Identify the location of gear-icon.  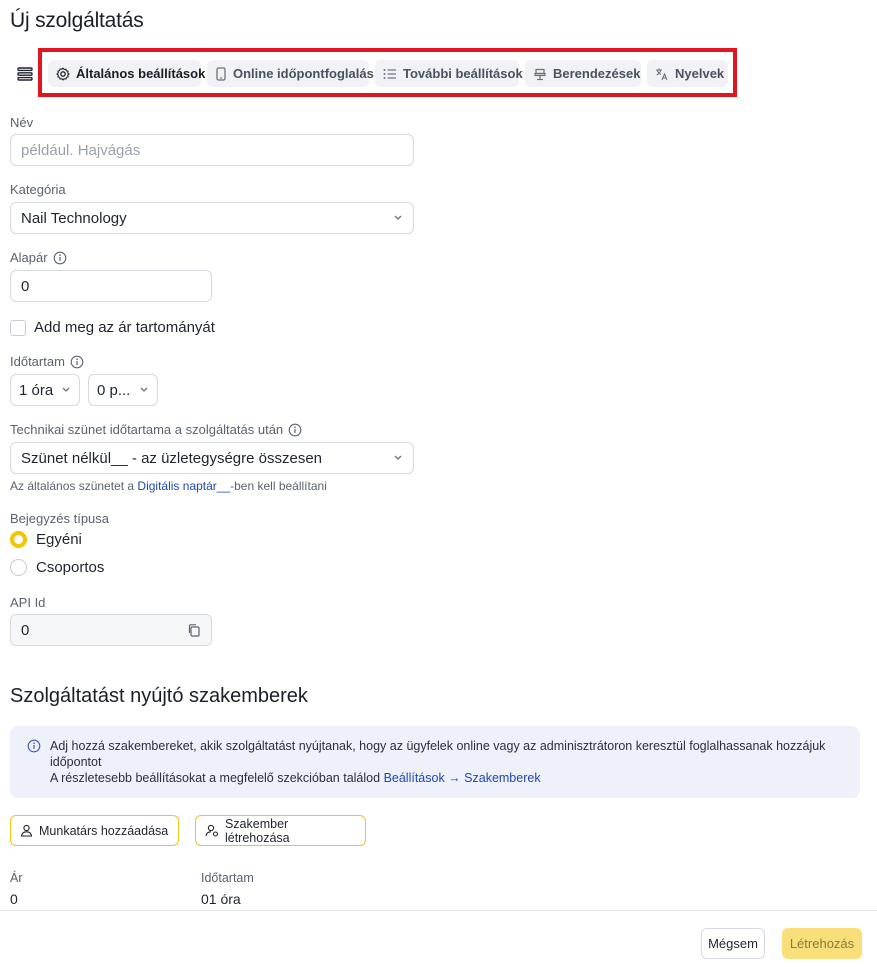
(63, 73).